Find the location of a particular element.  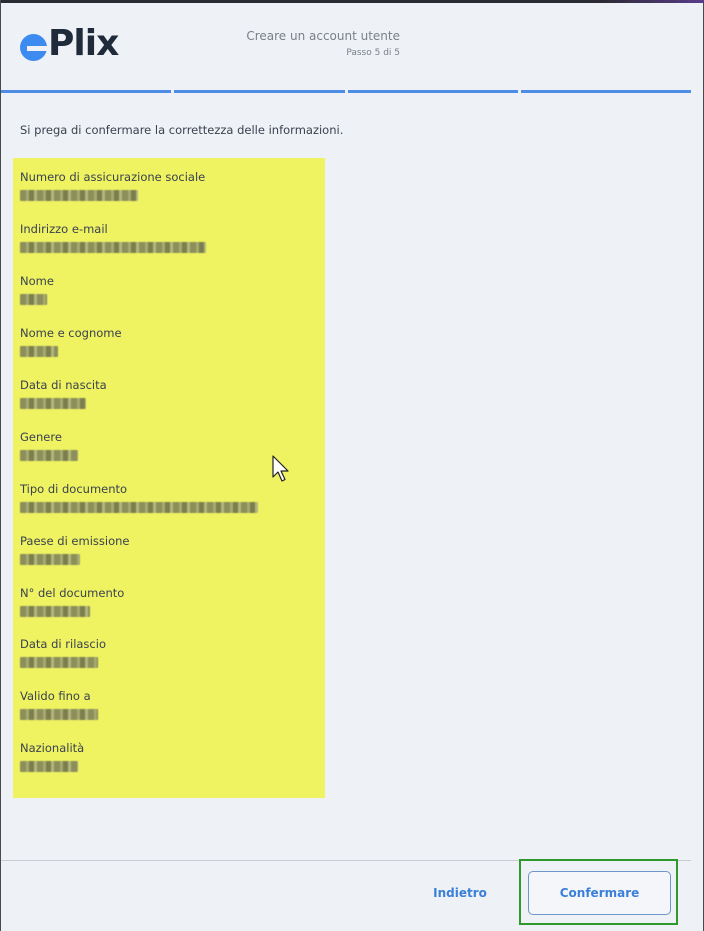

field-label: Nome is located at coordinates (37, 281).